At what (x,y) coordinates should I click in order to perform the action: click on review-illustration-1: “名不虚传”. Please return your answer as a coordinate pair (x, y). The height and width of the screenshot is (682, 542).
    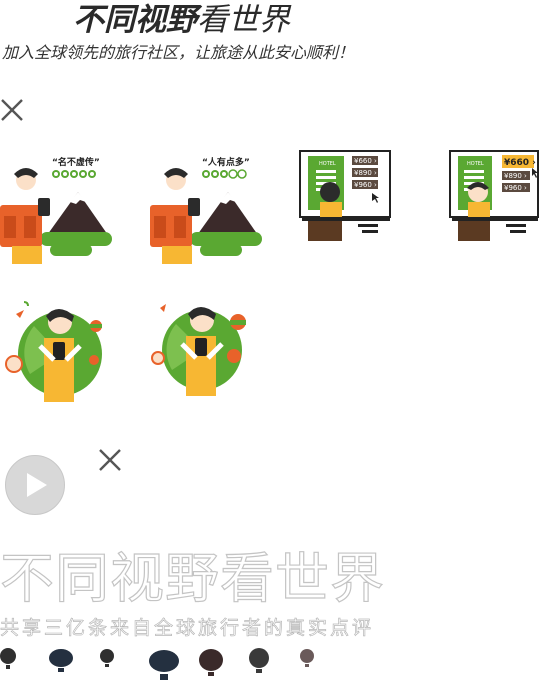
    Looking at the image, I should click on (60, 208).